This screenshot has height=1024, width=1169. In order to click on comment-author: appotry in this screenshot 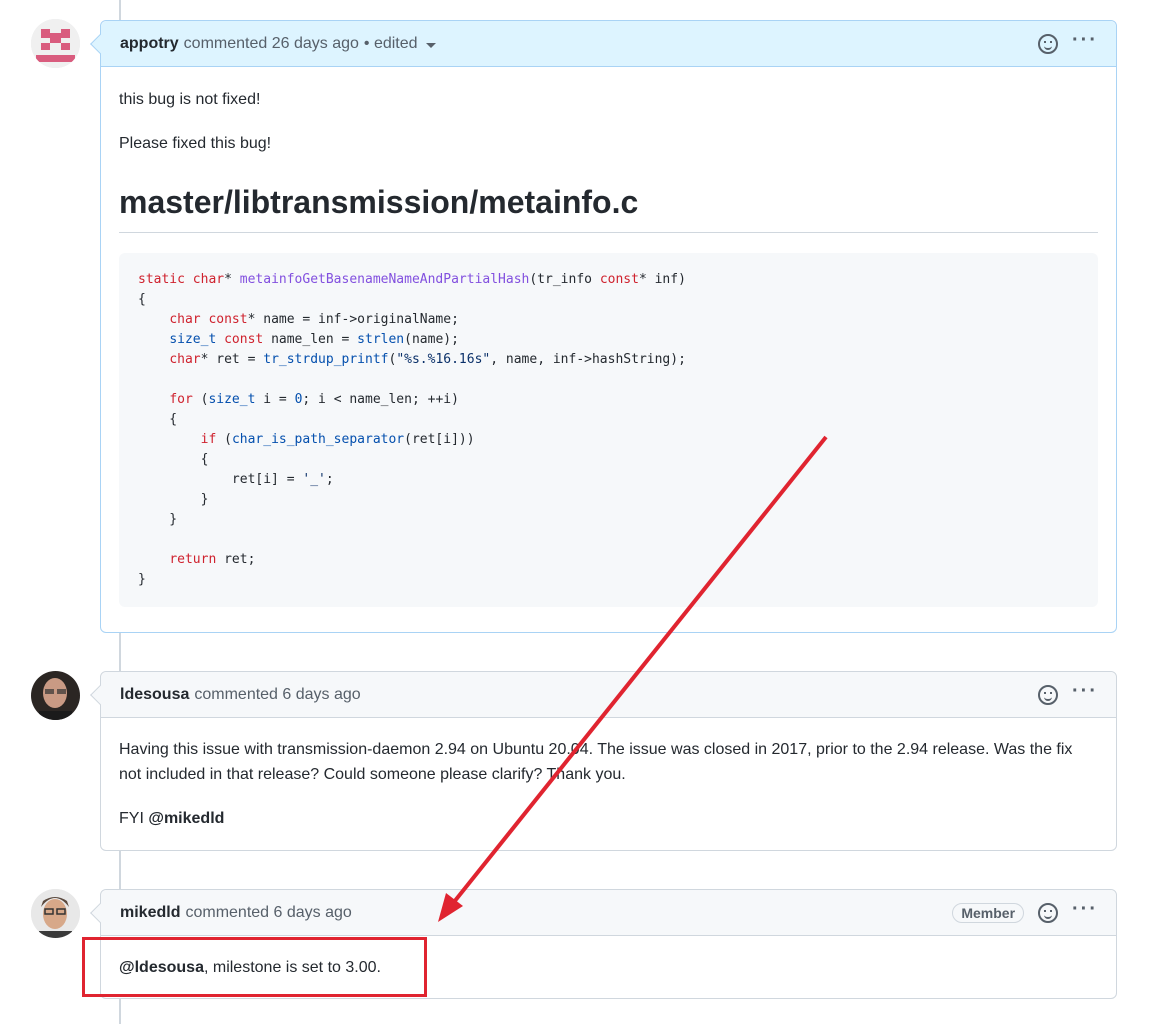, I will do `click(149, 44)`.